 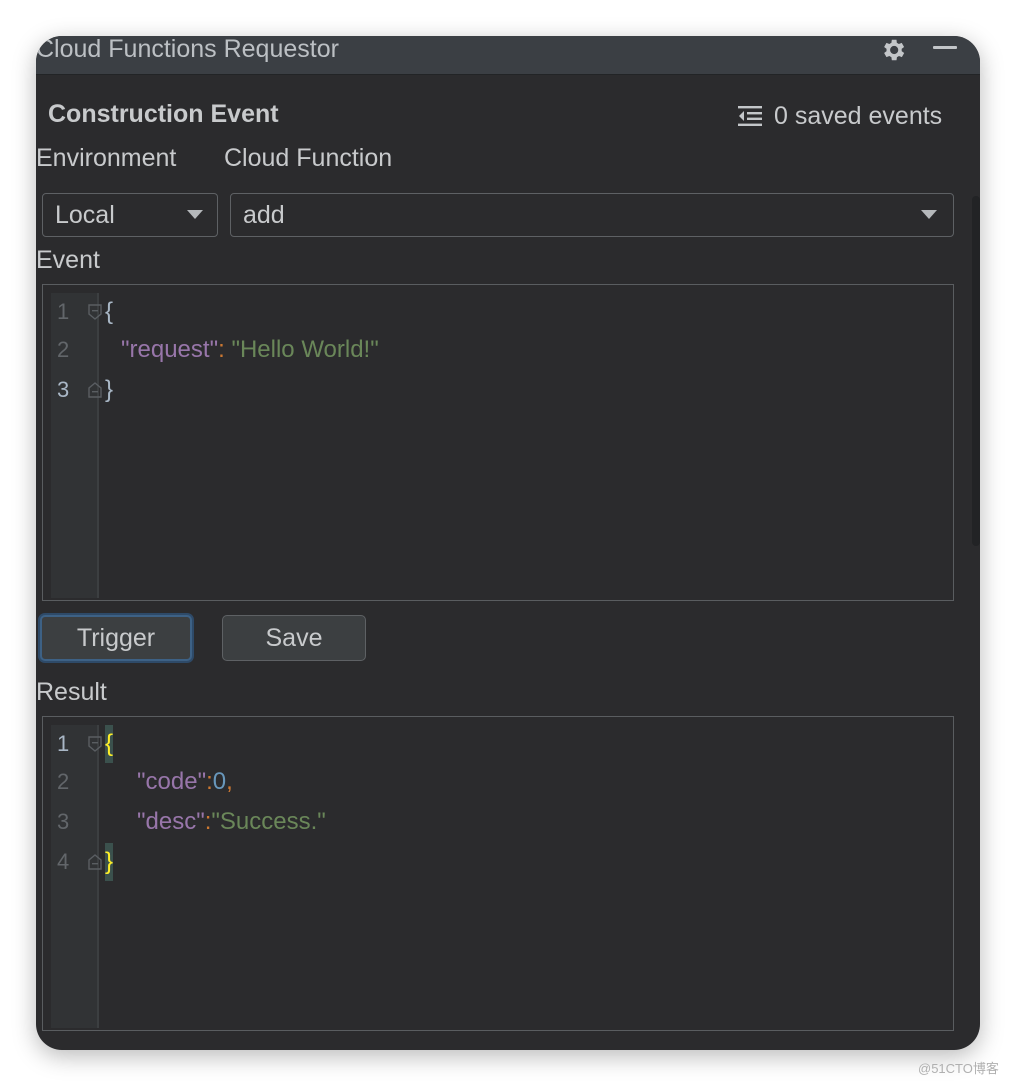 What do you see at coordinates (893, 50) in the screenshot?
I see `gear-icon` at bounding box center [893, 50].